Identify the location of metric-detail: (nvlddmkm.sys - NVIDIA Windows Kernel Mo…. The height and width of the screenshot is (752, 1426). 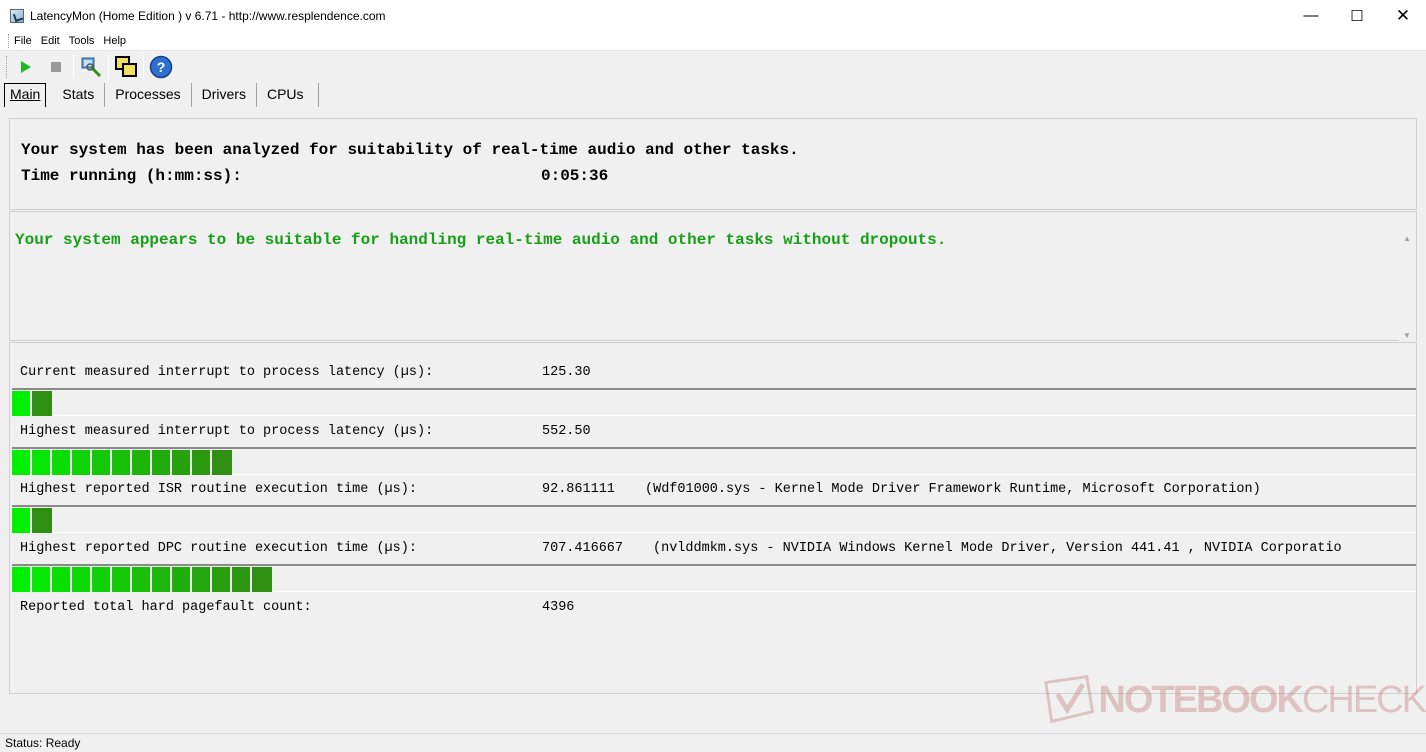
(997, 548).